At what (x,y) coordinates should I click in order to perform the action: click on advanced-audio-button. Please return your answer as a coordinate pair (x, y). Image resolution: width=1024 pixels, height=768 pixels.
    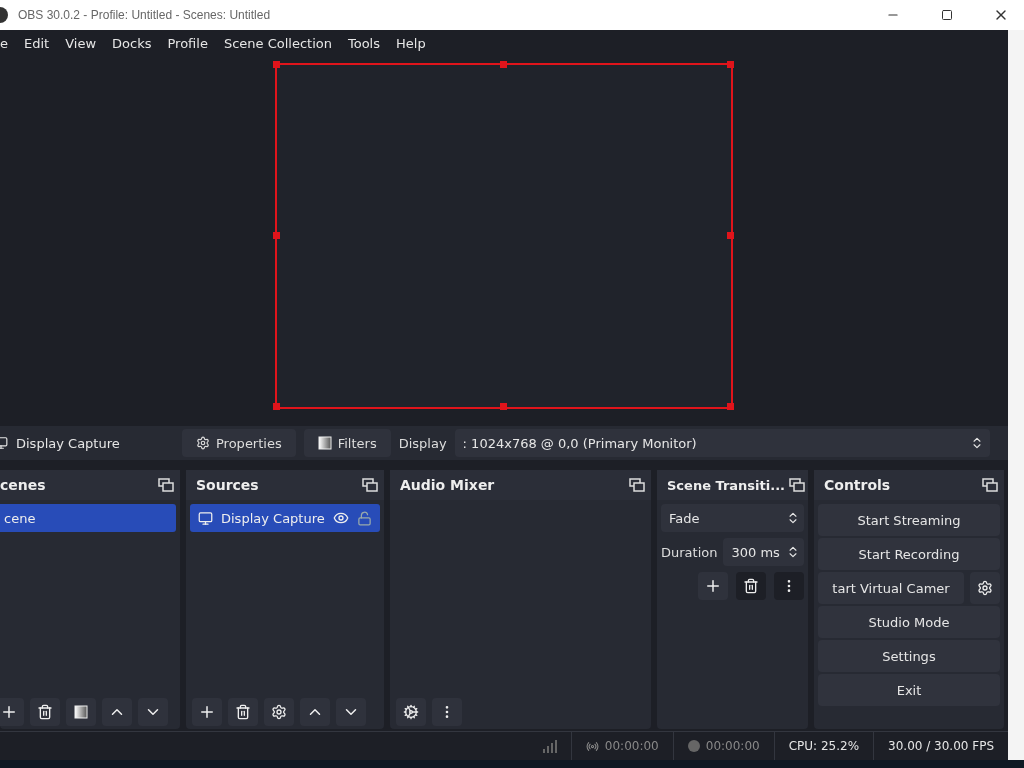
    Looking at the image, I should click on (411, 712).